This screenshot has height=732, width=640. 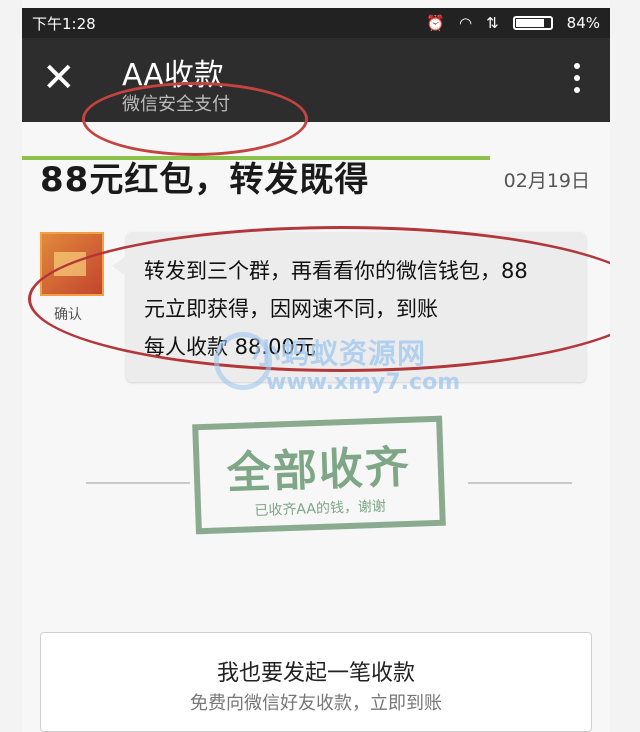 I want to click on status-bar: 下午1:28 ⏰ ◠ ⇅ 84%, so click(x=316, y=23).